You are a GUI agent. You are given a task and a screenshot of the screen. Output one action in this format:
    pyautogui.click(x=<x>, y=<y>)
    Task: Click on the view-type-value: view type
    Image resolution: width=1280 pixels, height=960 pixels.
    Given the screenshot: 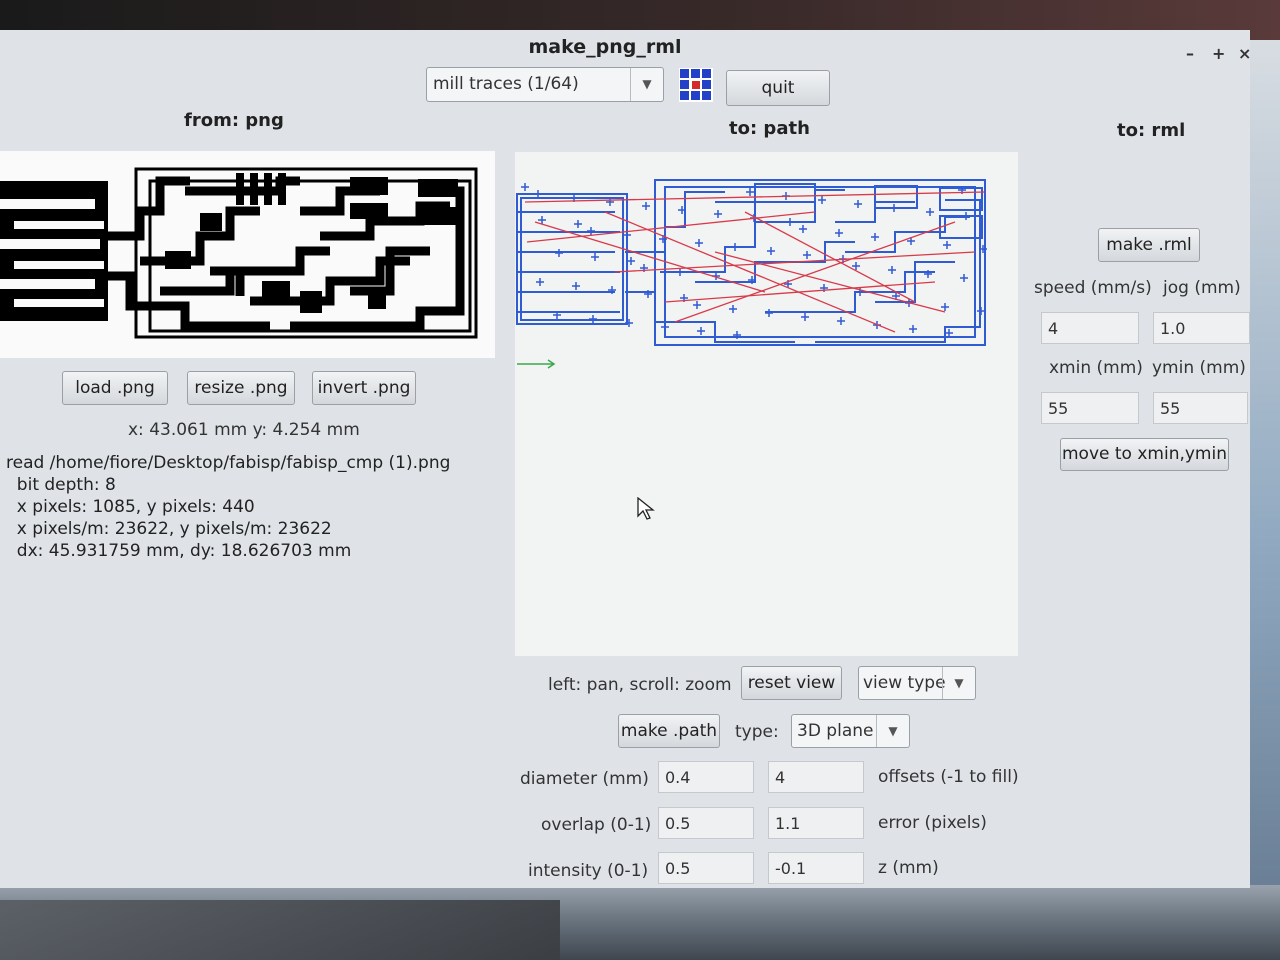 What is the action you would take?
    pyautogui.click(x=904, y=683)
    